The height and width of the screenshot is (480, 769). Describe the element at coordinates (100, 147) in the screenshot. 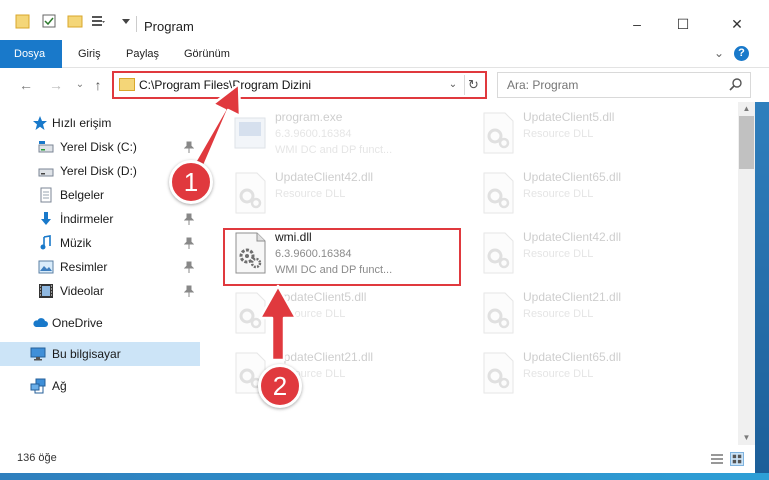

I see `sidebar-item-drive-c: Yerel Disk (C:)` at that location.